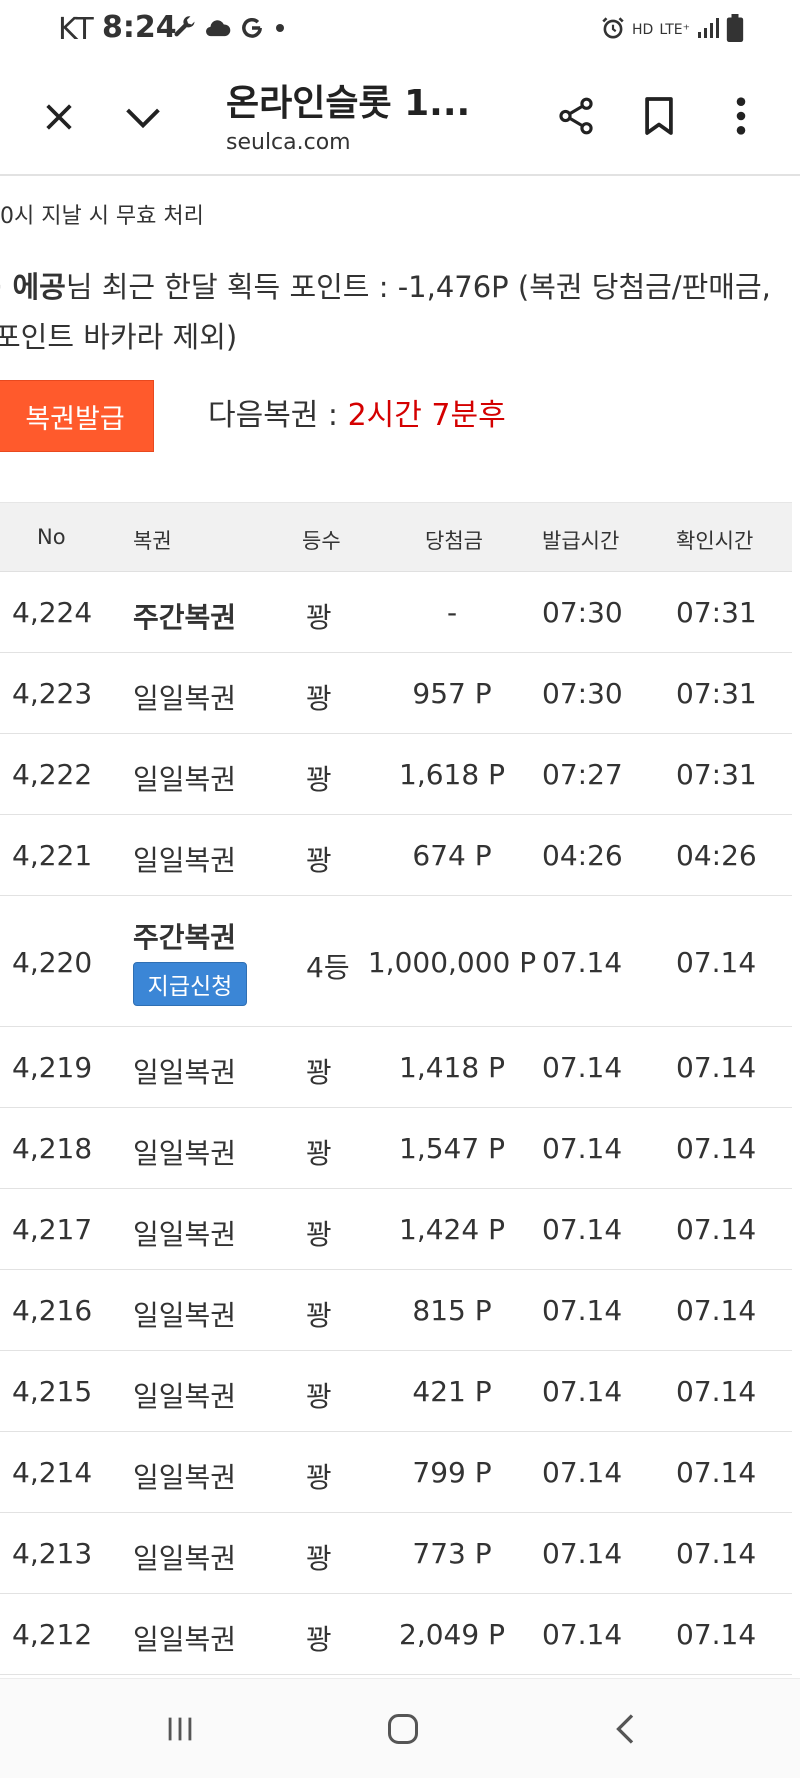 Image resolution: width=800 pixels, height=1778 pixels. What do you see at coordinates (396, 855) in the screenshot?
I see `table-row: 4,221 일일복권 꽝 674 P 04:26 04:26` at bounding box center [396, 855].